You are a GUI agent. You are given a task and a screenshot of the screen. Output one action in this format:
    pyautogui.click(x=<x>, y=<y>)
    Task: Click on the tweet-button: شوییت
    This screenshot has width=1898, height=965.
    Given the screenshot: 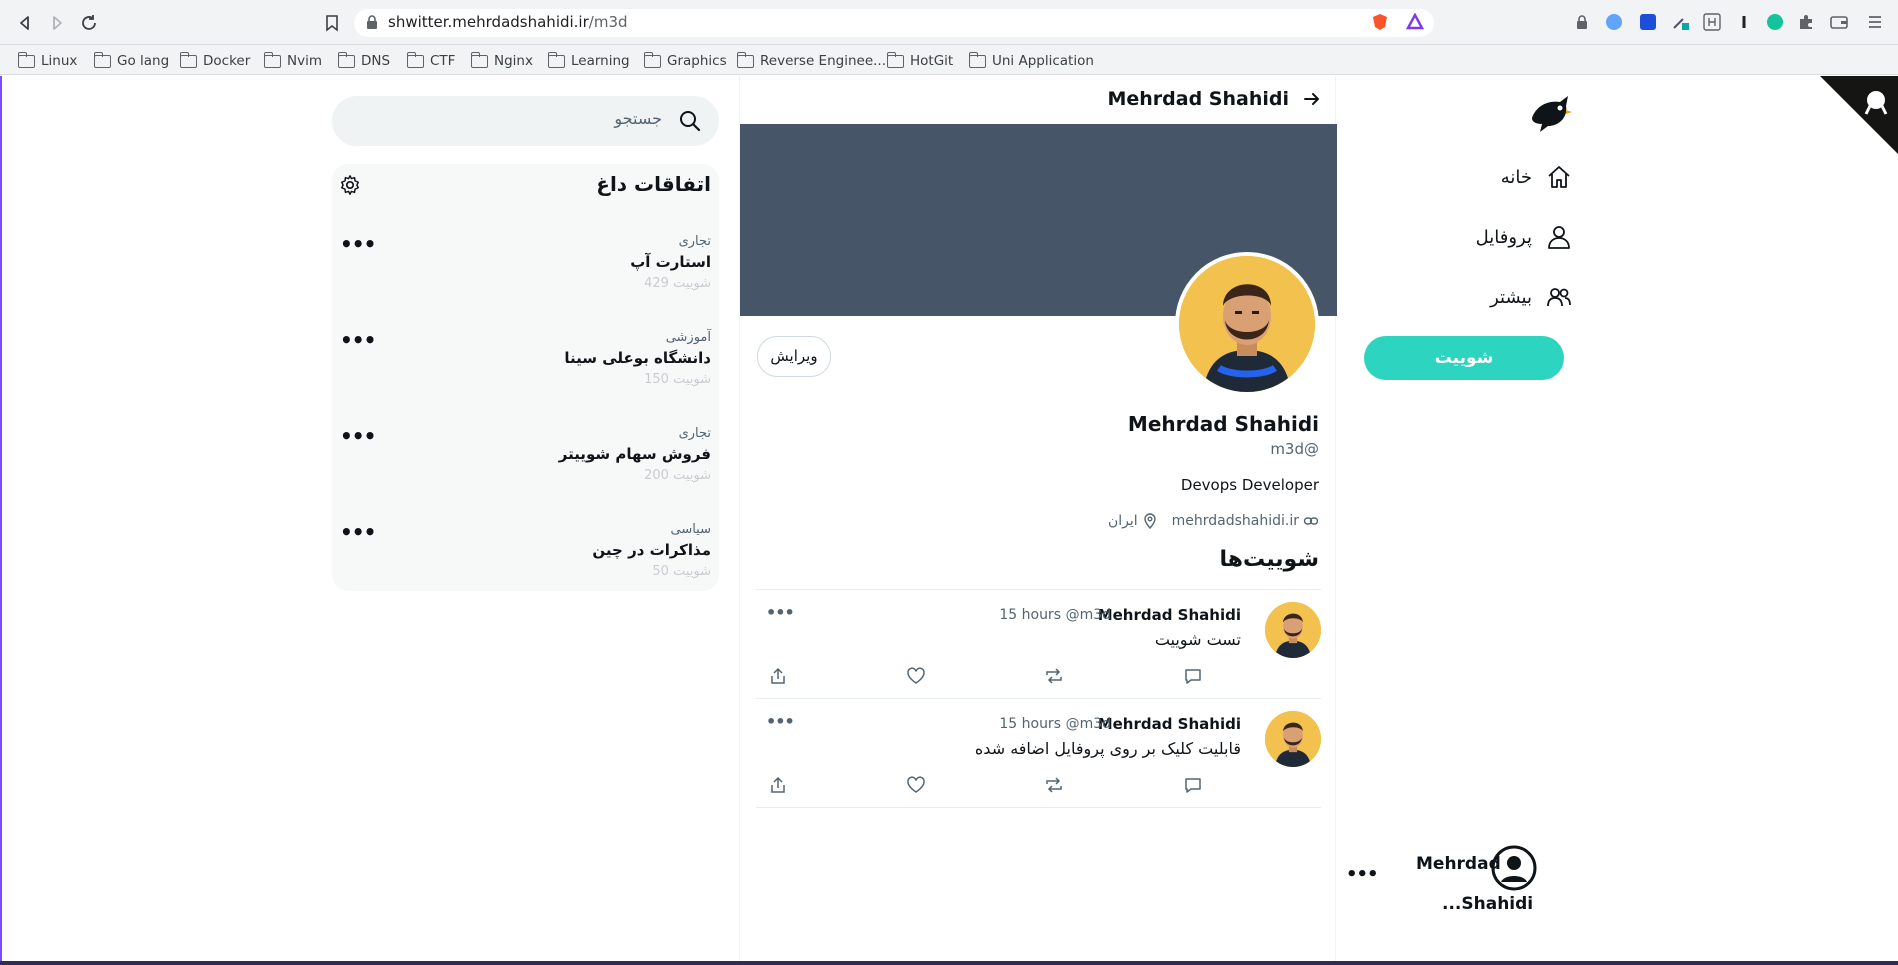 What is the action you would take?
    pyautogui.click(x=1464, y=358)
    